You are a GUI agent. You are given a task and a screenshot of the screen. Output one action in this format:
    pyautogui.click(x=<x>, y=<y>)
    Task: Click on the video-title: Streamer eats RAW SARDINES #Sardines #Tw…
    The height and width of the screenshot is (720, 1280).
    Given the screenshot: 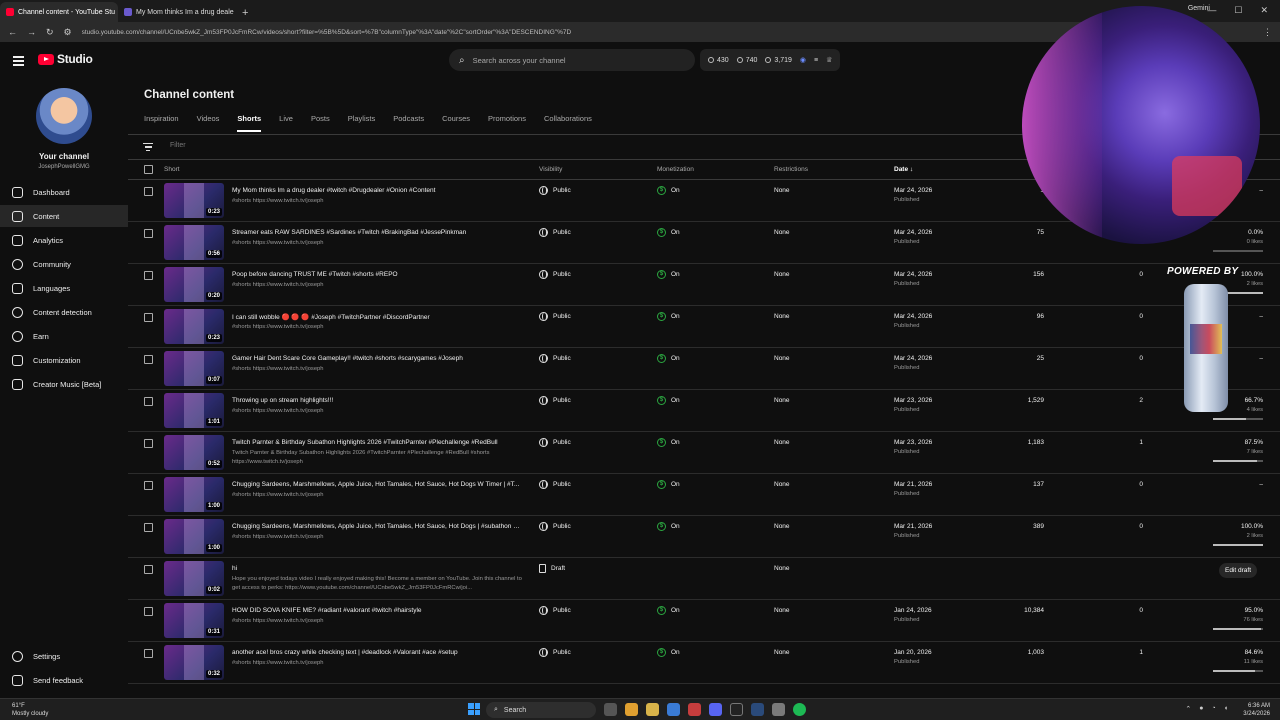 What is the action you would take?
    pyautogui.click(x=377, y=232)
    